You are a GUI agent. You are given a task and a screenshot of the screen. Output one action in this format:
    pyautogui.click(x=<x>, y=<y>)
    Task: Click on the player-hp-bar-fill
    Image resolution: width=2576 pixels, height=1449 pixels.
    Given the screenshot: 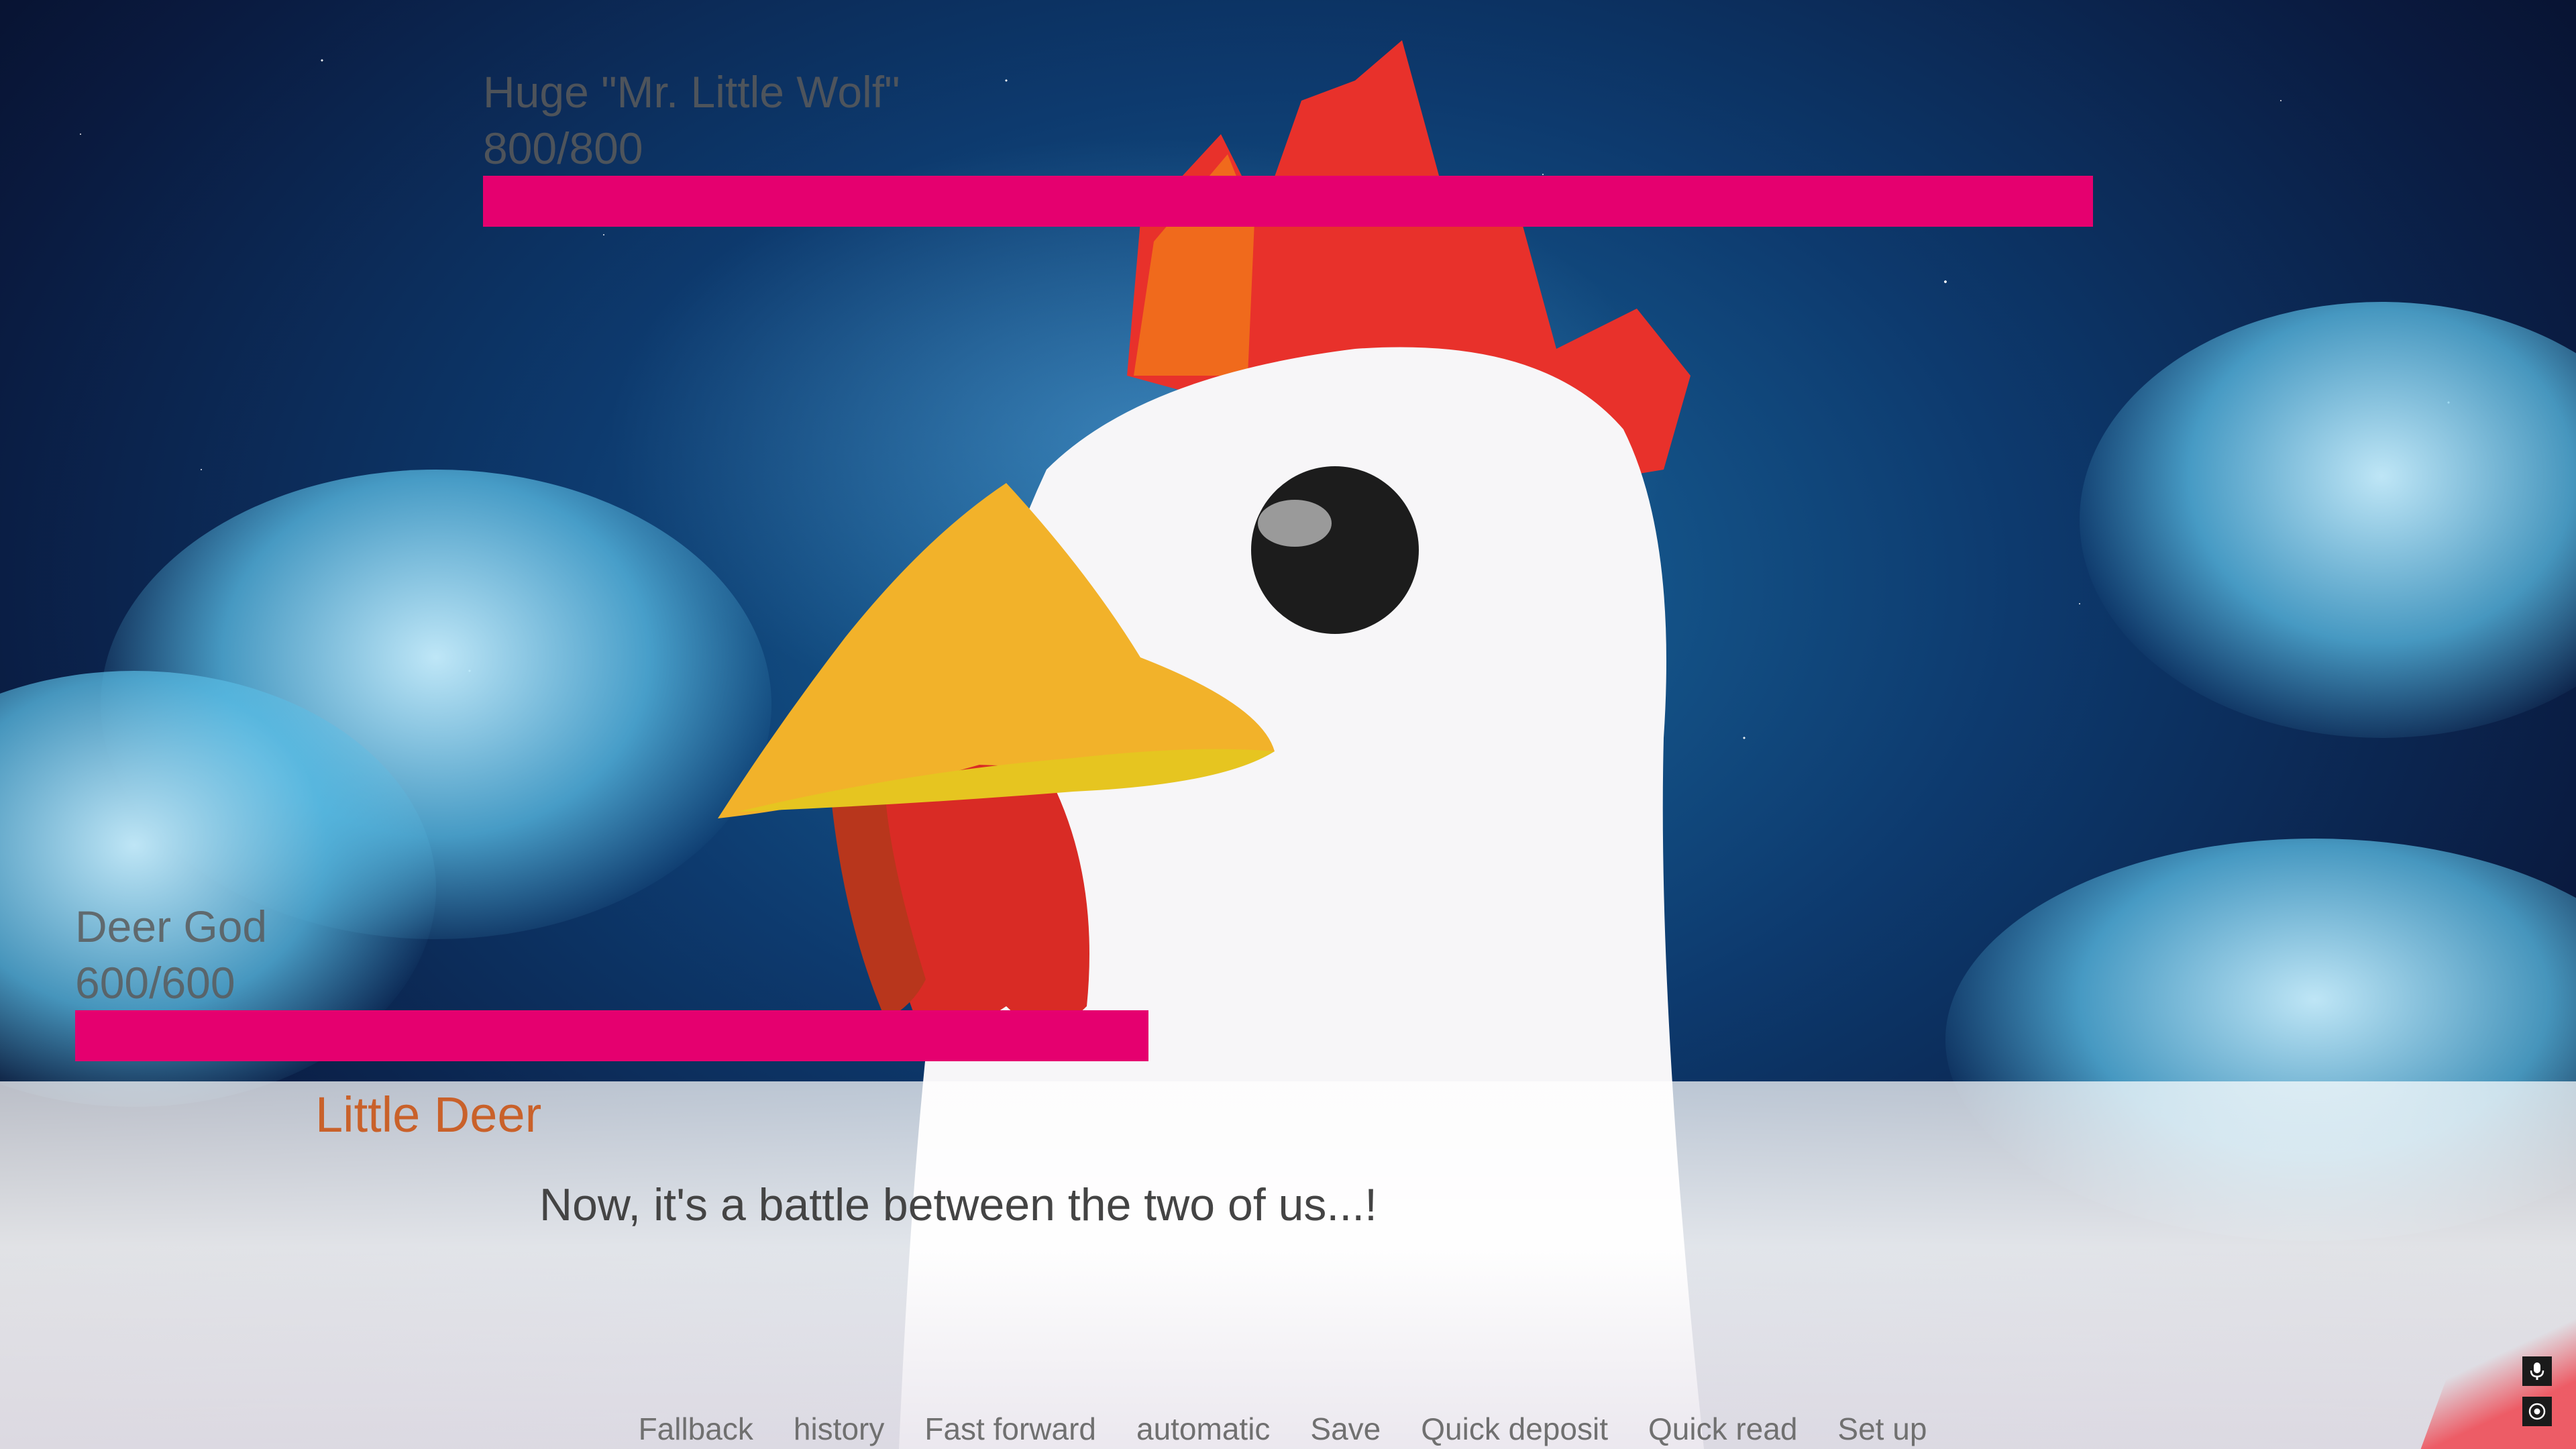 What is the action you would take?
    pyautogui.click(x=611, y=1035)
    